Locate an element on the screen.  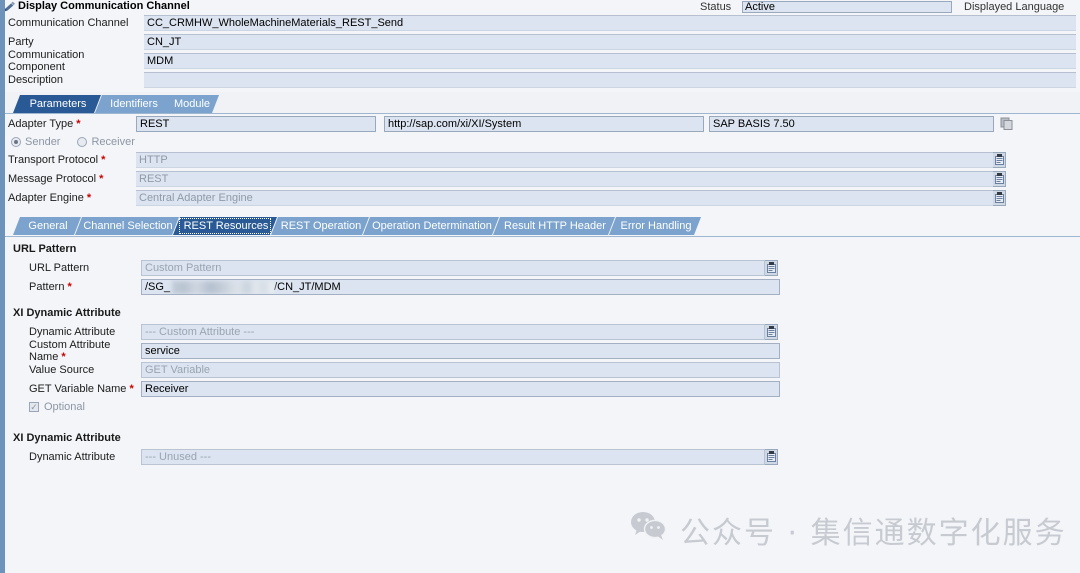
row-custom-attribute-name: Custom Attribute Name * service is located at coordinates (542, 350).